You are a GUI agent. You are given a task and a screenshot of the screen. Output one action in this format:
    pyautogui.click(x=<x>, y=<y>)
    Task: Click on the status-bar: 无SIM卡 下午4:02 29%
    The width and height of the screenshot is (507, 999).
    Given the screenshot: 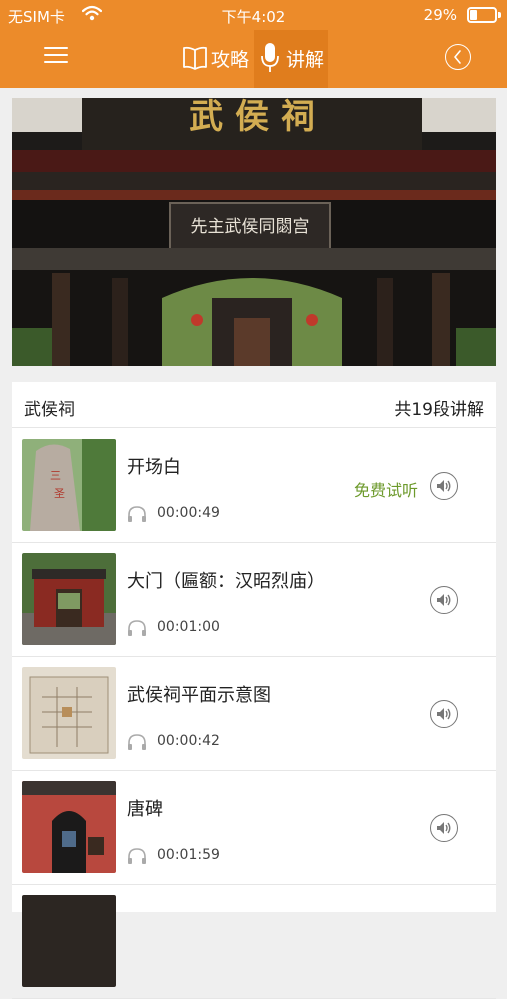 What is the action you would take?
    pyautogui.click(x=253, y=15)
    